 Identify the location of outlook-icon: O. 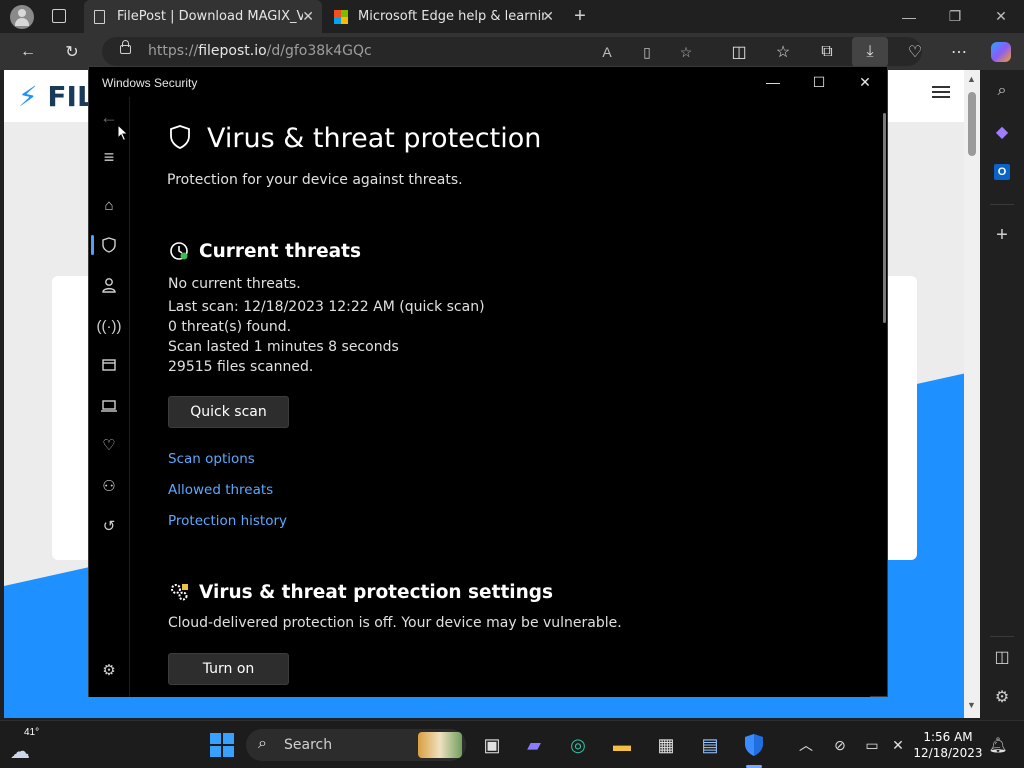
(1002, 172).